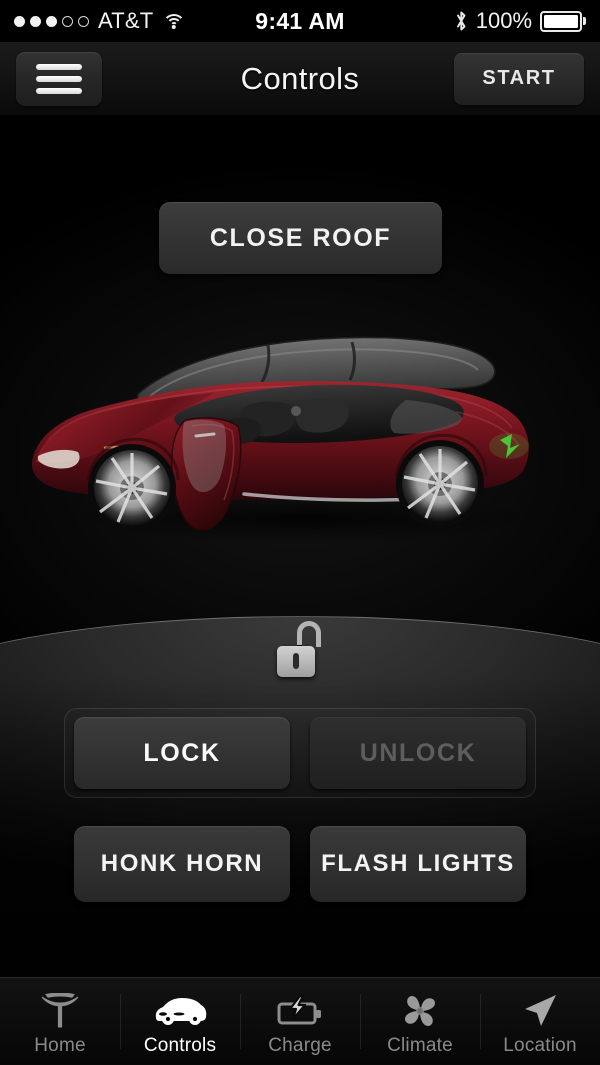 Image resolution: width=600 pixels, height=1065 pixels. Describe the element at coordinates (300, 1011) in the screenshot. I see `battery-bolt-icon` at that location.